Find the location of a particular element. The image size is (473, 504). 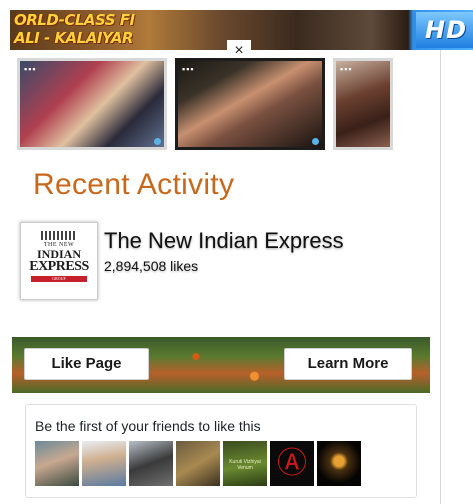

section-title: Recent Activity is located at coordinates (134, 184).